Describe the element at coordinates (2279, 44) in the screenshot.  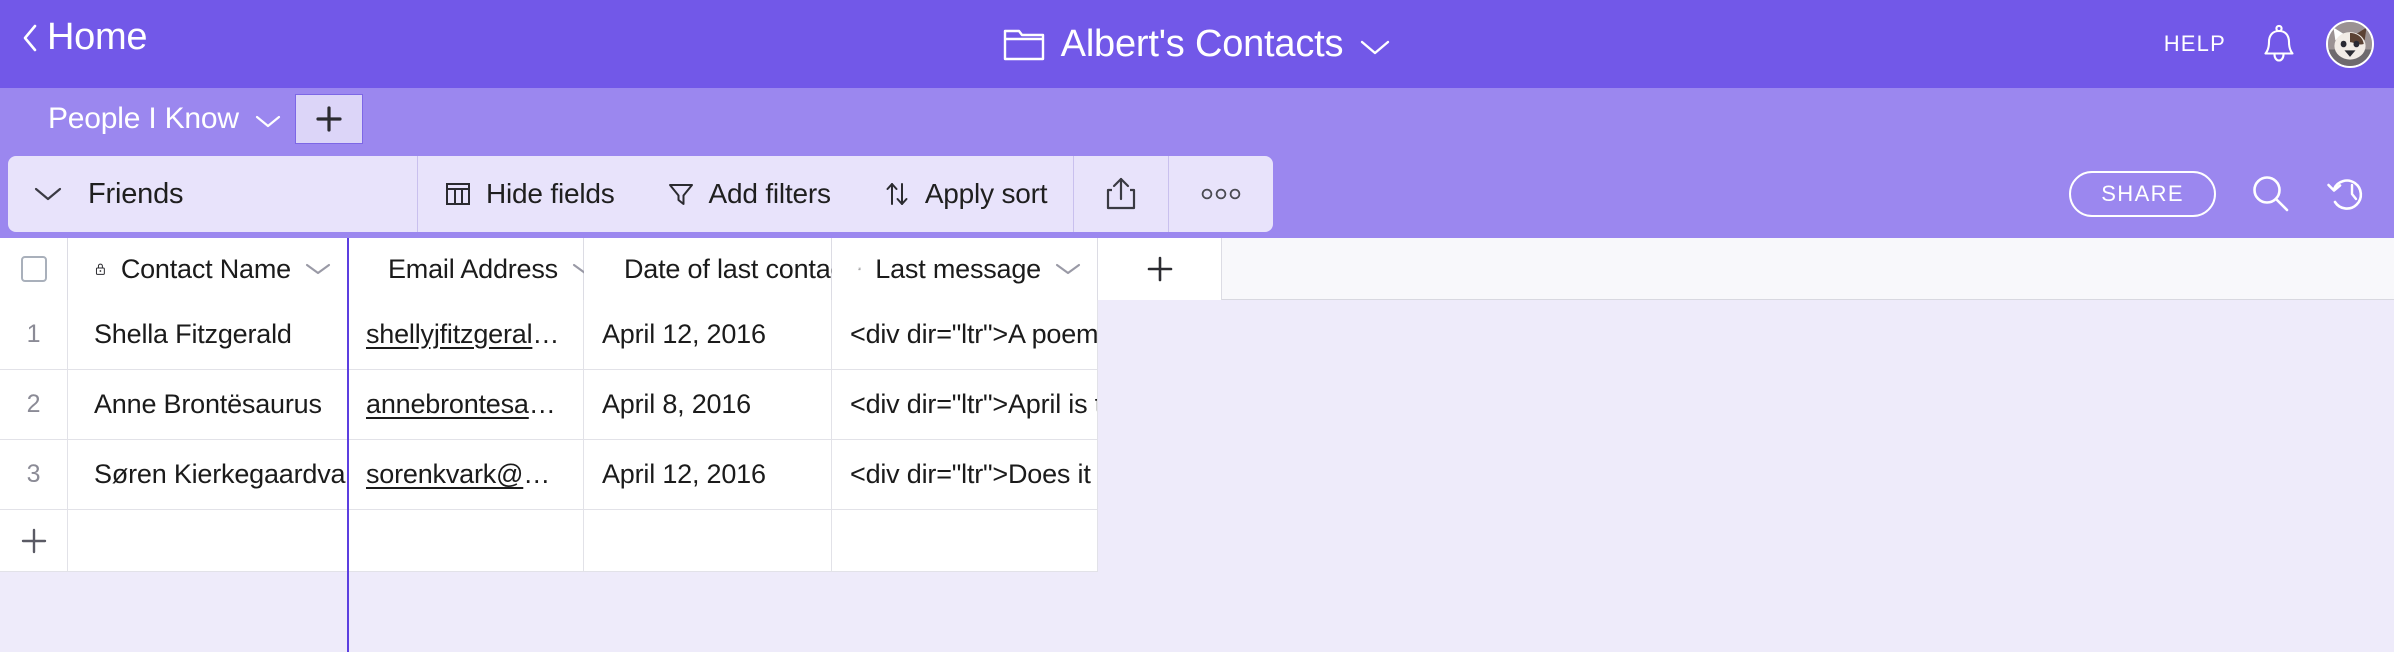
I see `notifications-bell-icon` at that location.